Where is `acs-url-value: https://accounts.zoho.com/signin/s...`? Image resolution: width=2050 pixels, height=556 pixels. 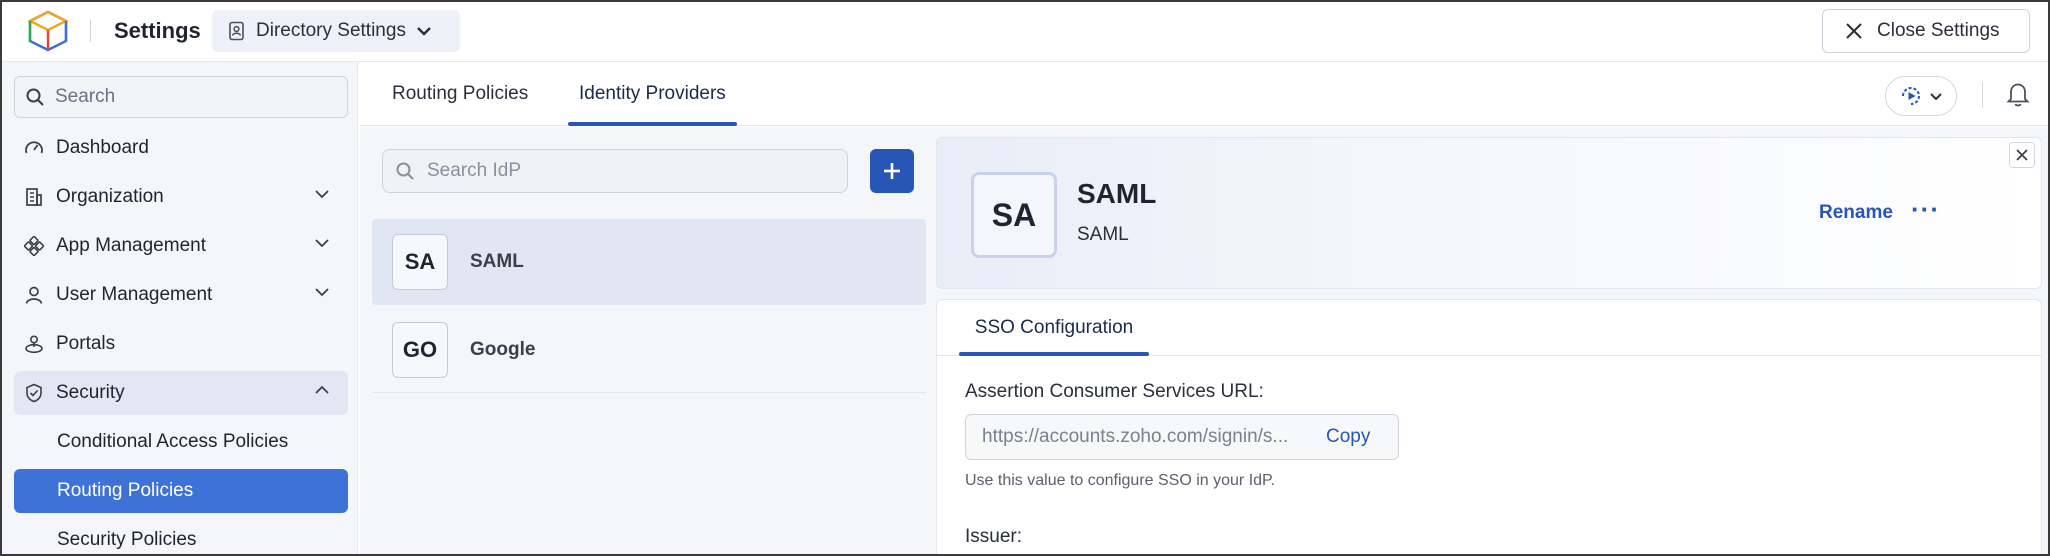
acs-url-value: https://accounts.zoho.com/signin/s... is located at coordinates (1135, 436).